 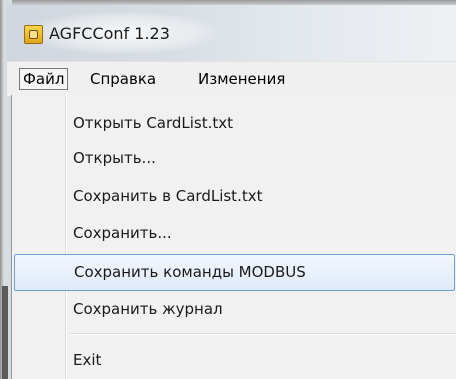 What do you see at coordinates (153, 123) in the screenshot?
I see `menu-item-label: Открыть CardList.txt` at bounding box center [153, 123].